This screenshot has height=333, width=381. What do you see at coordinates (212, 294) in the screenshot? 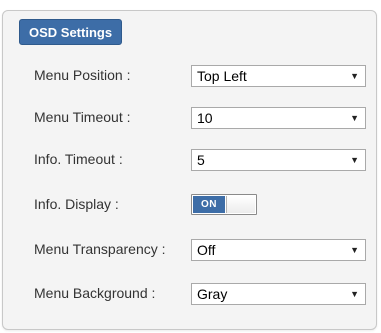
I see `menu-background-value: Gray` at bounding box center [212, 294].